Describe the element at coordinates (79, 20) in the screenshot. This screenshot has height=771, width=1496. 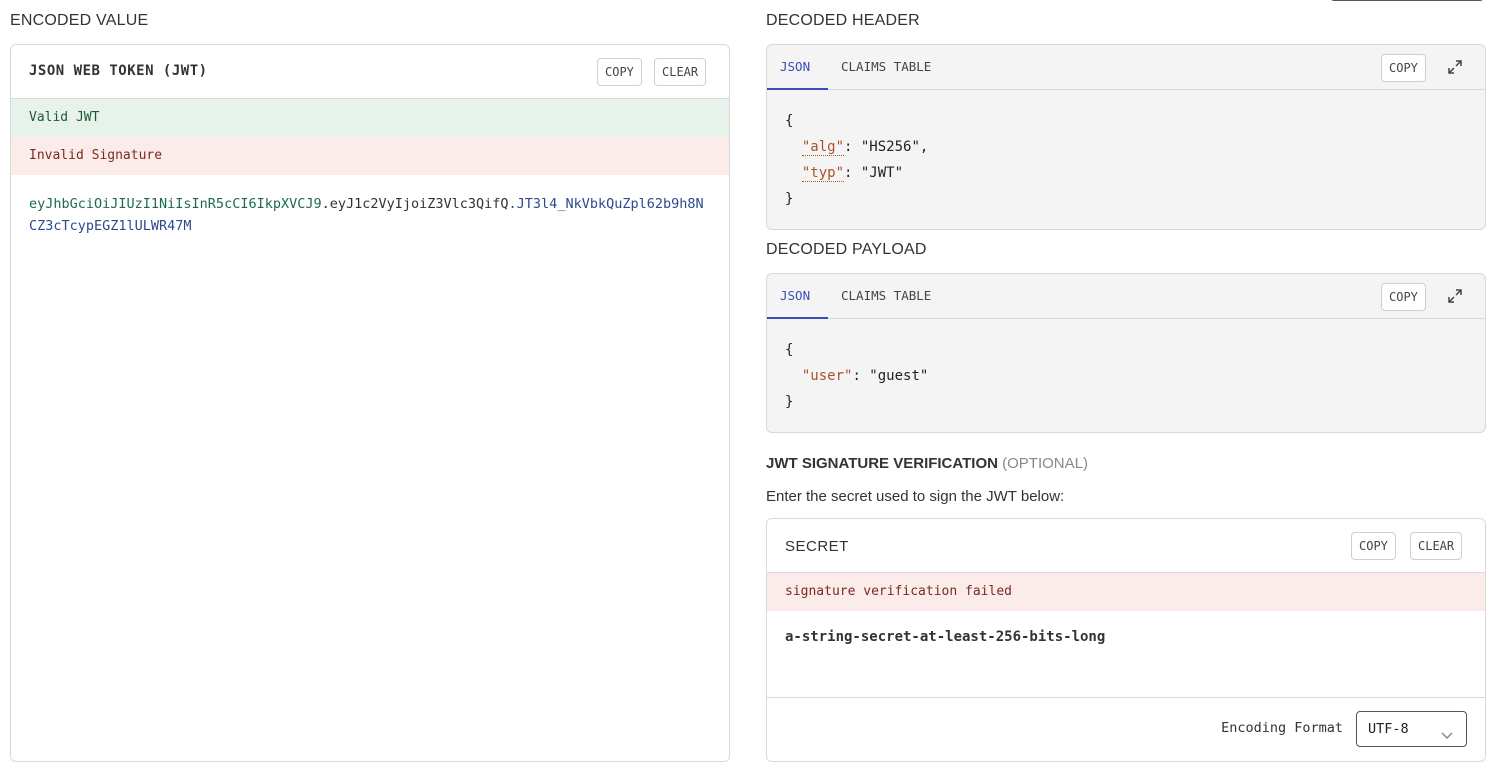
I see `encoded-section-title: ENCODED VALUE` at that location.